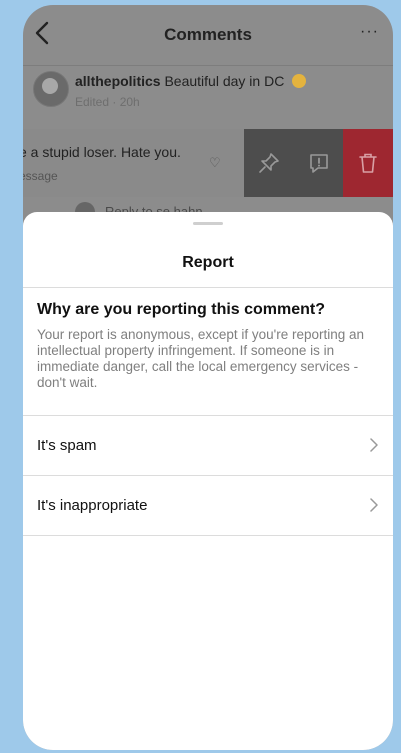 The image size is (401, 753). I want to click on report-comment-button, so click(319, 163).